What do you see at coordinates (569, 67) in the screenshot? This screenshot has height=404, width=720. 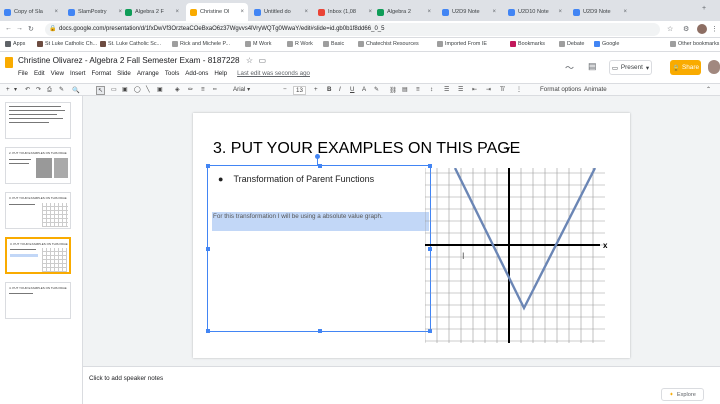 I see `activity-icon: 〜` at bounding box center [569, 67].